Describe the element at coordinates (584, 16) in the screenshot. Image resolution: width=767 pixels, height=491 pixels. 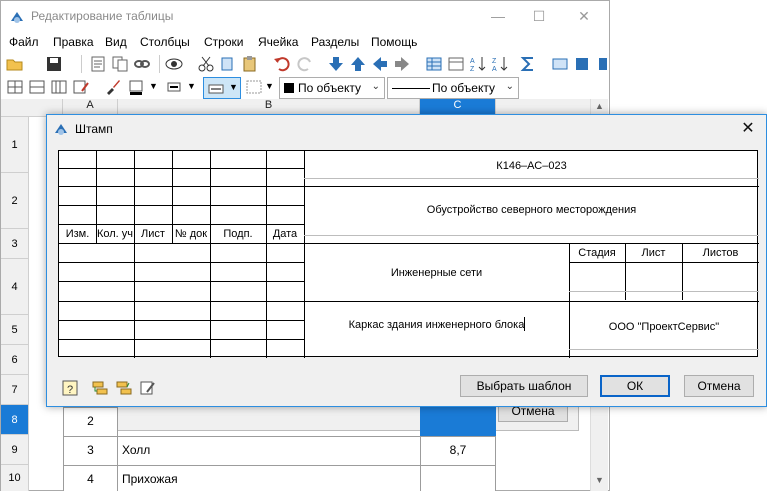
I see `window-close-icon: ✕` at that location.